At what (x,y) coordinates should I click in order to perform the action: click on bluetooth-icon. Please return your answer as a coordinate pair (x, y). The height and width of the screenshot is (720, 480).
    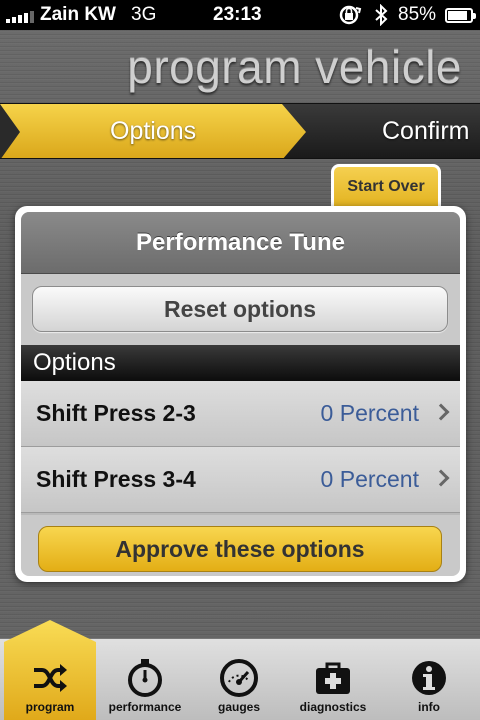
    Looking at the image, I should click on (381, 17).